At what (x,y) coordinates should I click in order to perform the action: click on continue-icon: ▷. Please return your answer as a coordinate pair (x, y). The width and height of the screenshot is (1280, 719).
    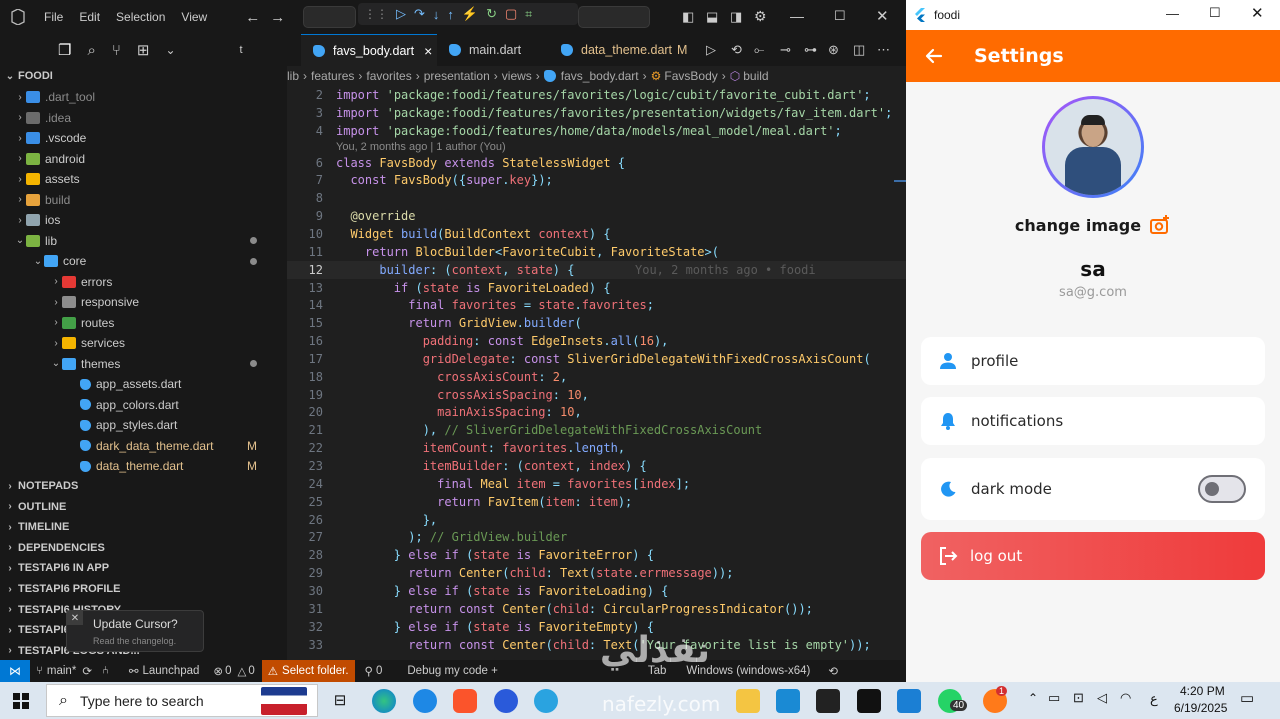
    Looking at the image, I should click on (401, 14).